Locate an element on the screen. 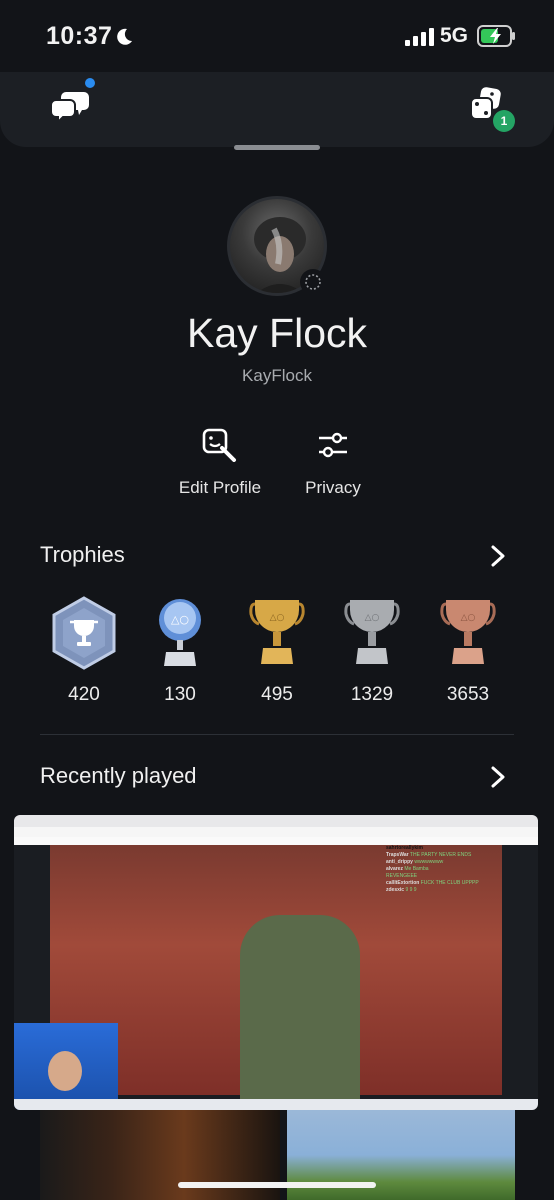 Image resolution: width=554 pixels, height=1200 pixels. status-time: 10:37 is located at coordinates (79, 36).